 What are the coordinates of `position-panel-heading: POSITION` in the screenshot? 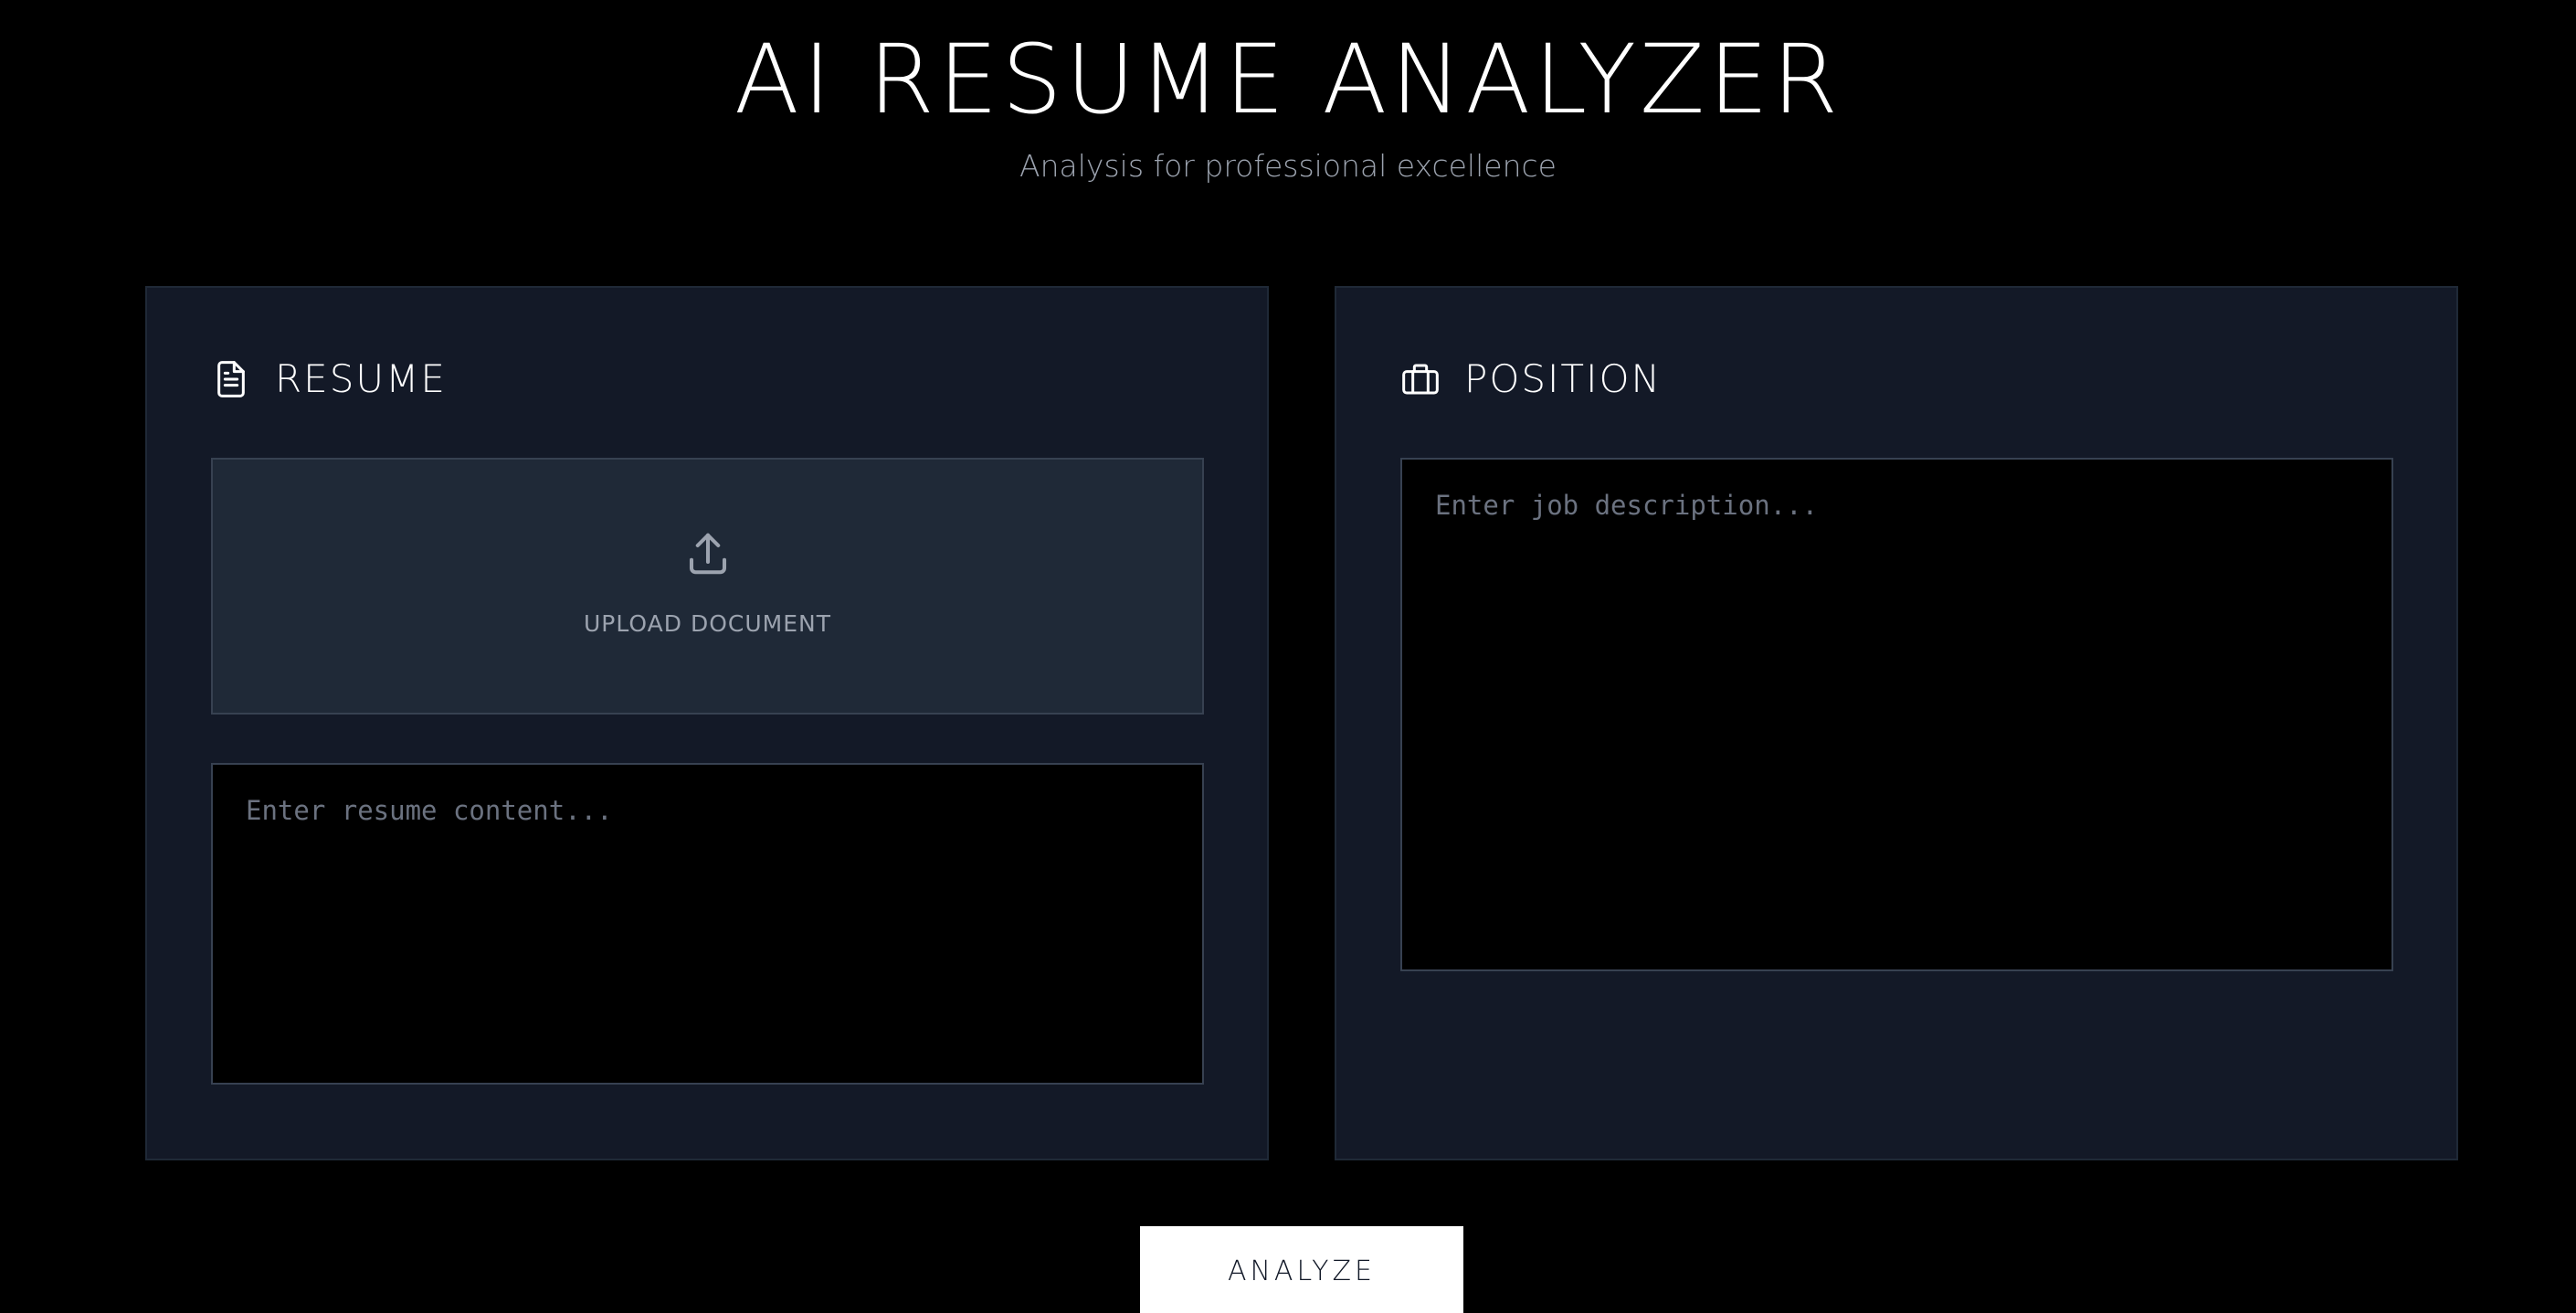 It's located at (1531, 379).